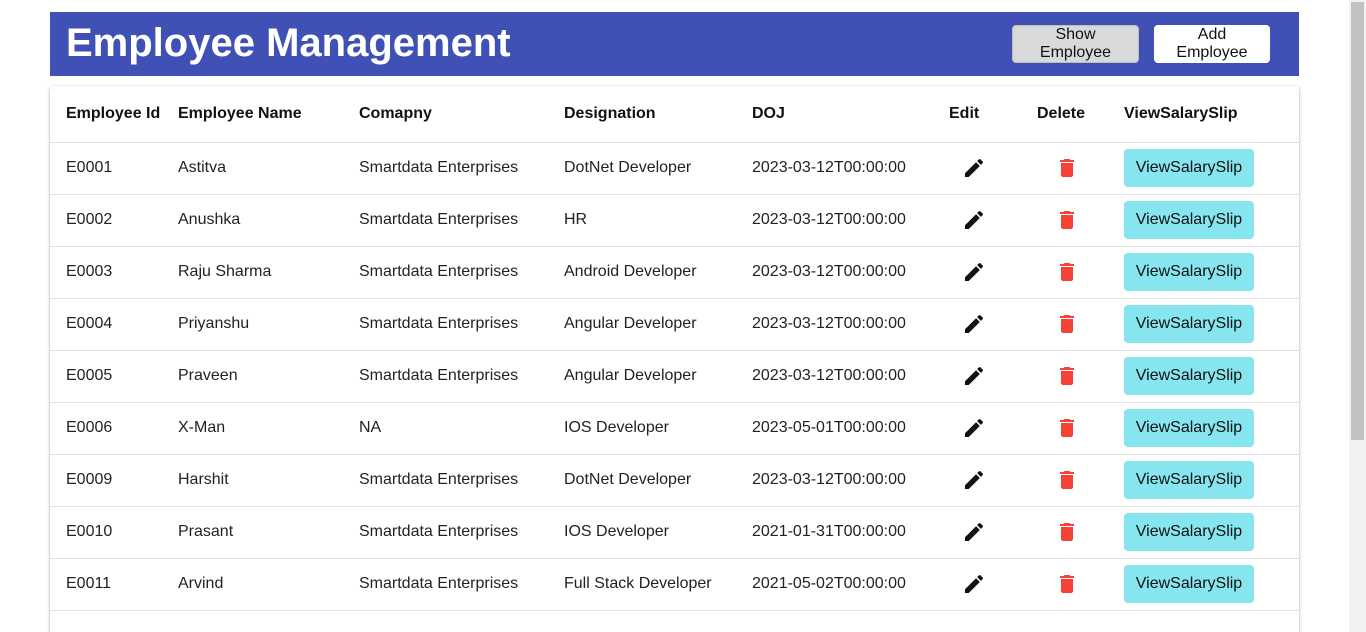 This screenshot has width=1366, height=632. I want to click on col-header-company: Comapny, so click(461, 114).